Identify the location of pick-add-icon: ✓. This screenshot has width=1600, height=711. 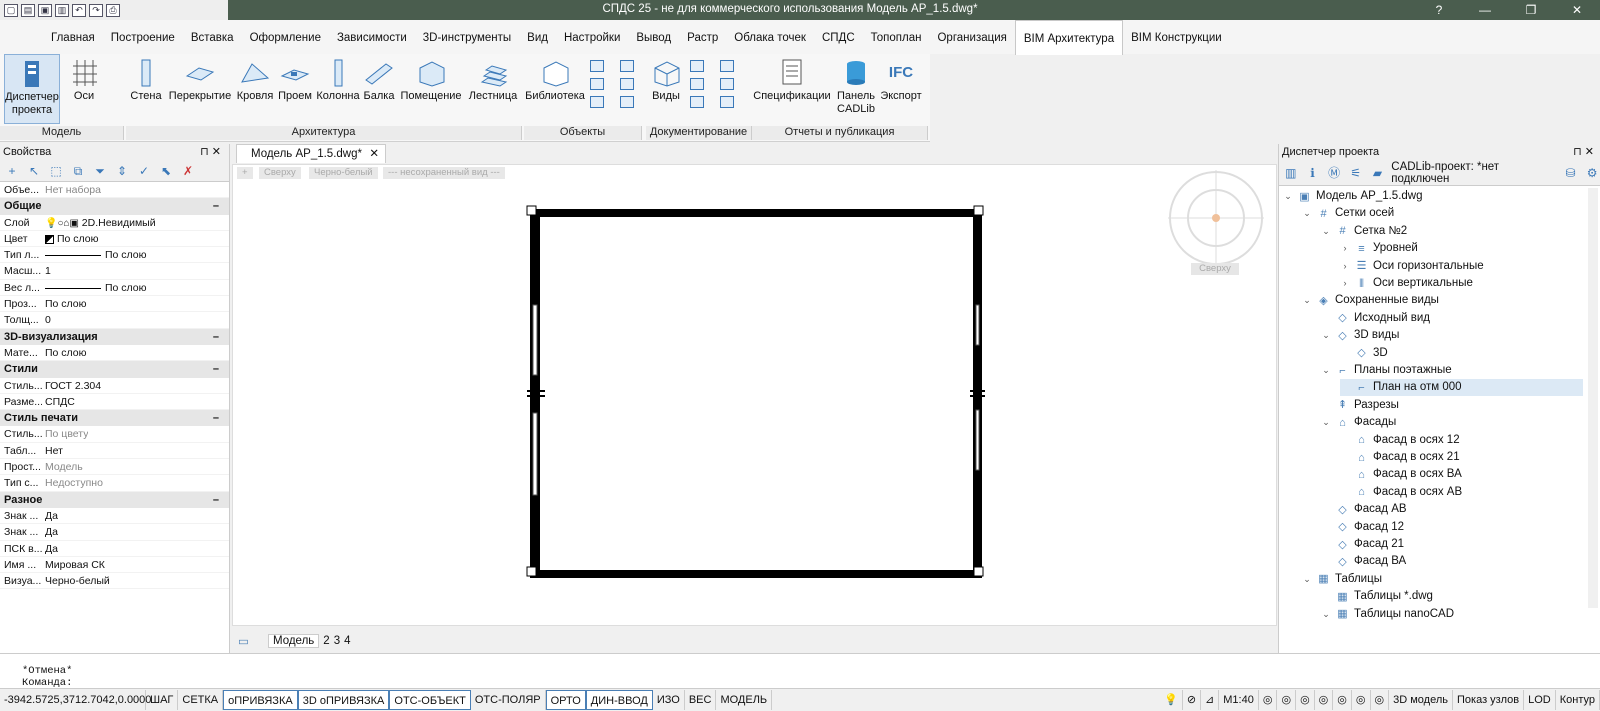
(144, 171).